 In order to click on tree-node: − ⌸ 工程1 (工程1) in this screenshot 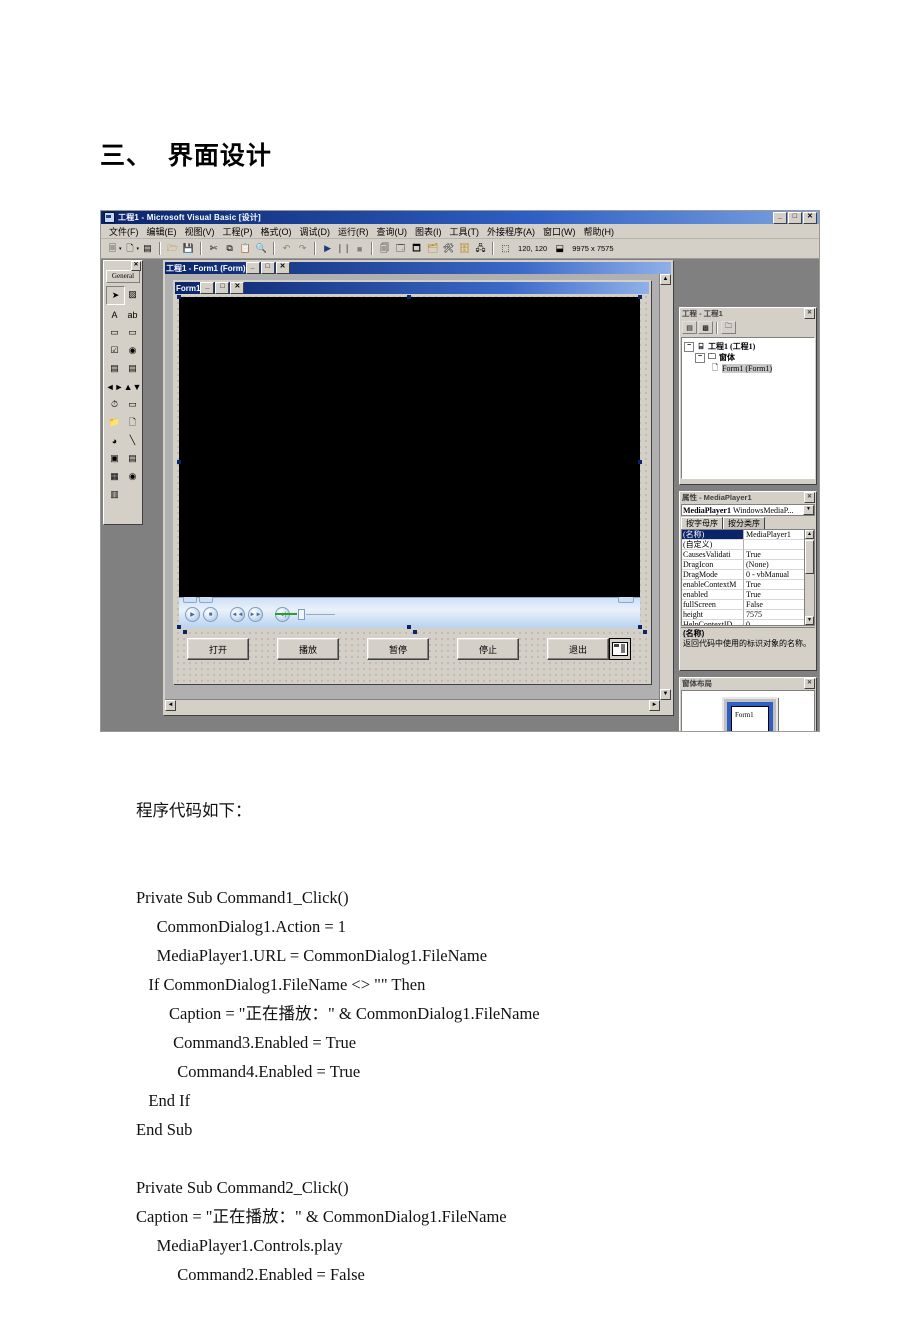, I will do `click(748, 346)`.